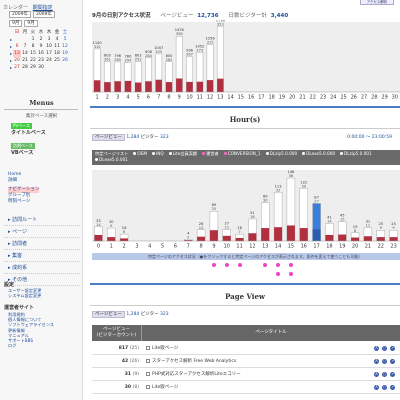 Image resolution: width=400 pixels, height=400 pixels. Describe the element at coordinates (65, 39) in the screenshot. I see `calendar-day: 5` at that location.